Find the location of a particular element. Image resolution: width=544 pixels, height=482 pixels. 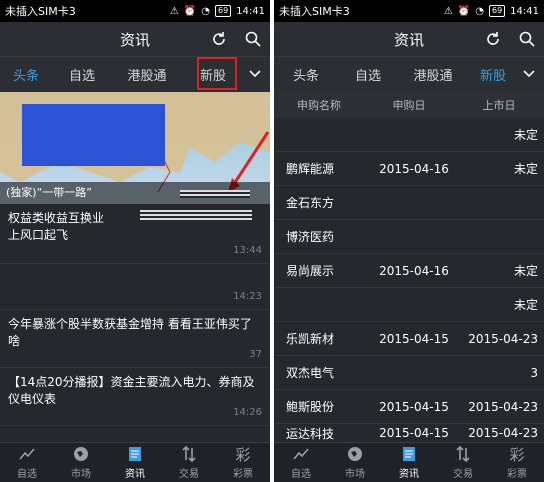

status-icons: ⚠ ⏰ ◔ 69 14:41 is located at coordinates (491, 11).